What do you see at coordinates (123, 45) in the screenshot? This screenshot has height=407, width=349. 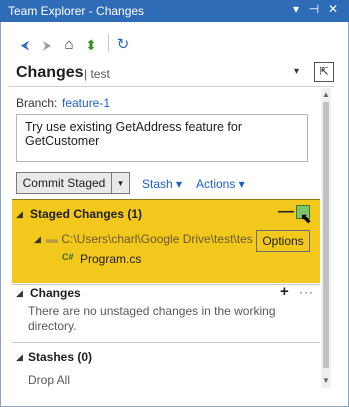 I see `refresh-icon: ↻` at bounding box center [123, 45].